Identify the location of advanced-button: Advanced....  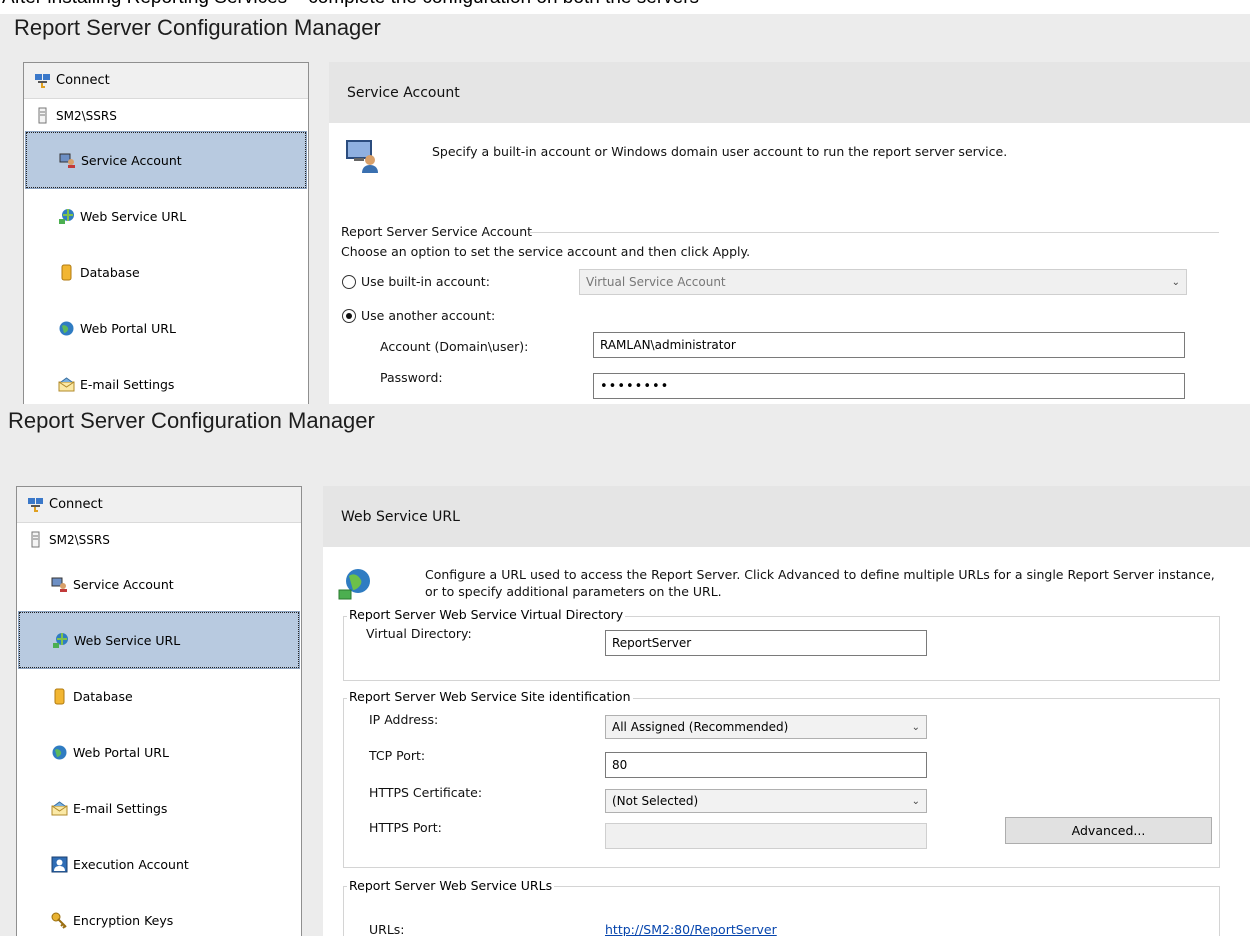
(1108, 830).